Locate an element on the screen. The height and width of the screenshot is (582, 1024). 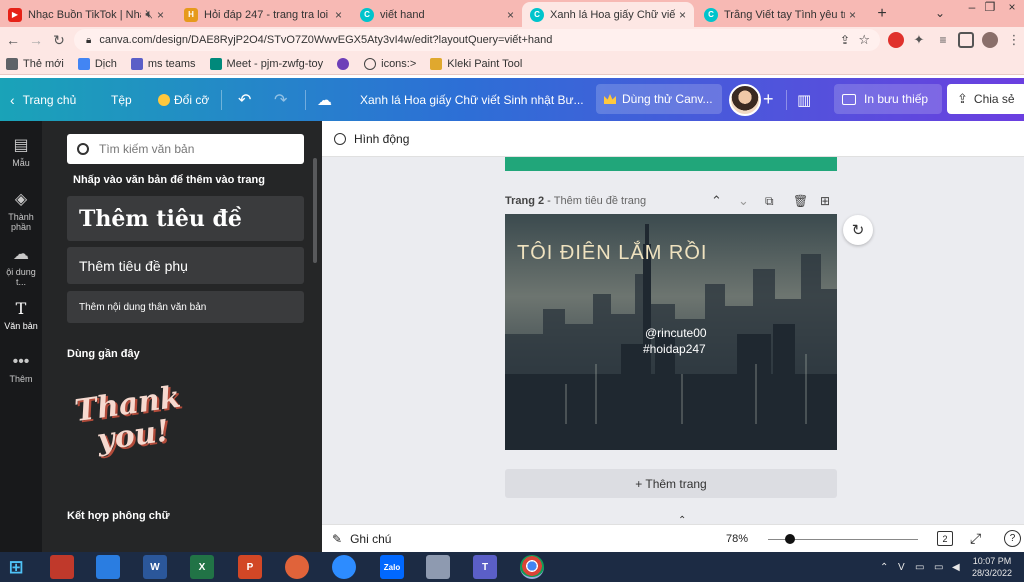
word-icon: W is located at coordinates (155, 567).